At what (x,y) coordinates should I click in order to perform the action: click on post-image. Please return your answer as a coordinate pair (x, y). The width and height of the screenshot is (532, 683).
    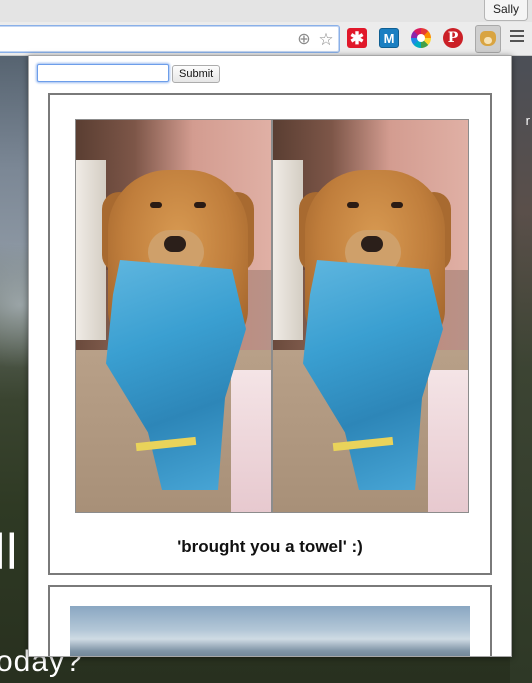
    Looking at the image, I should click on (270, 631).